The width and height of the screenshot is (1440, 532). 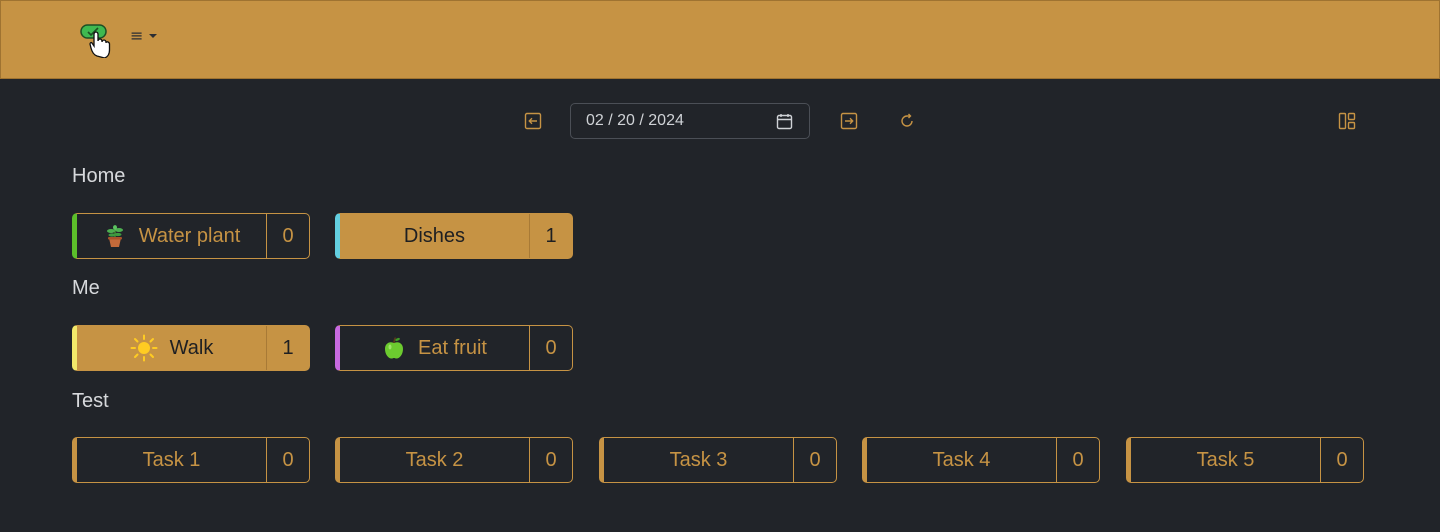 I want to click on task-4: Task 4 0, so click(x=981, y=460).